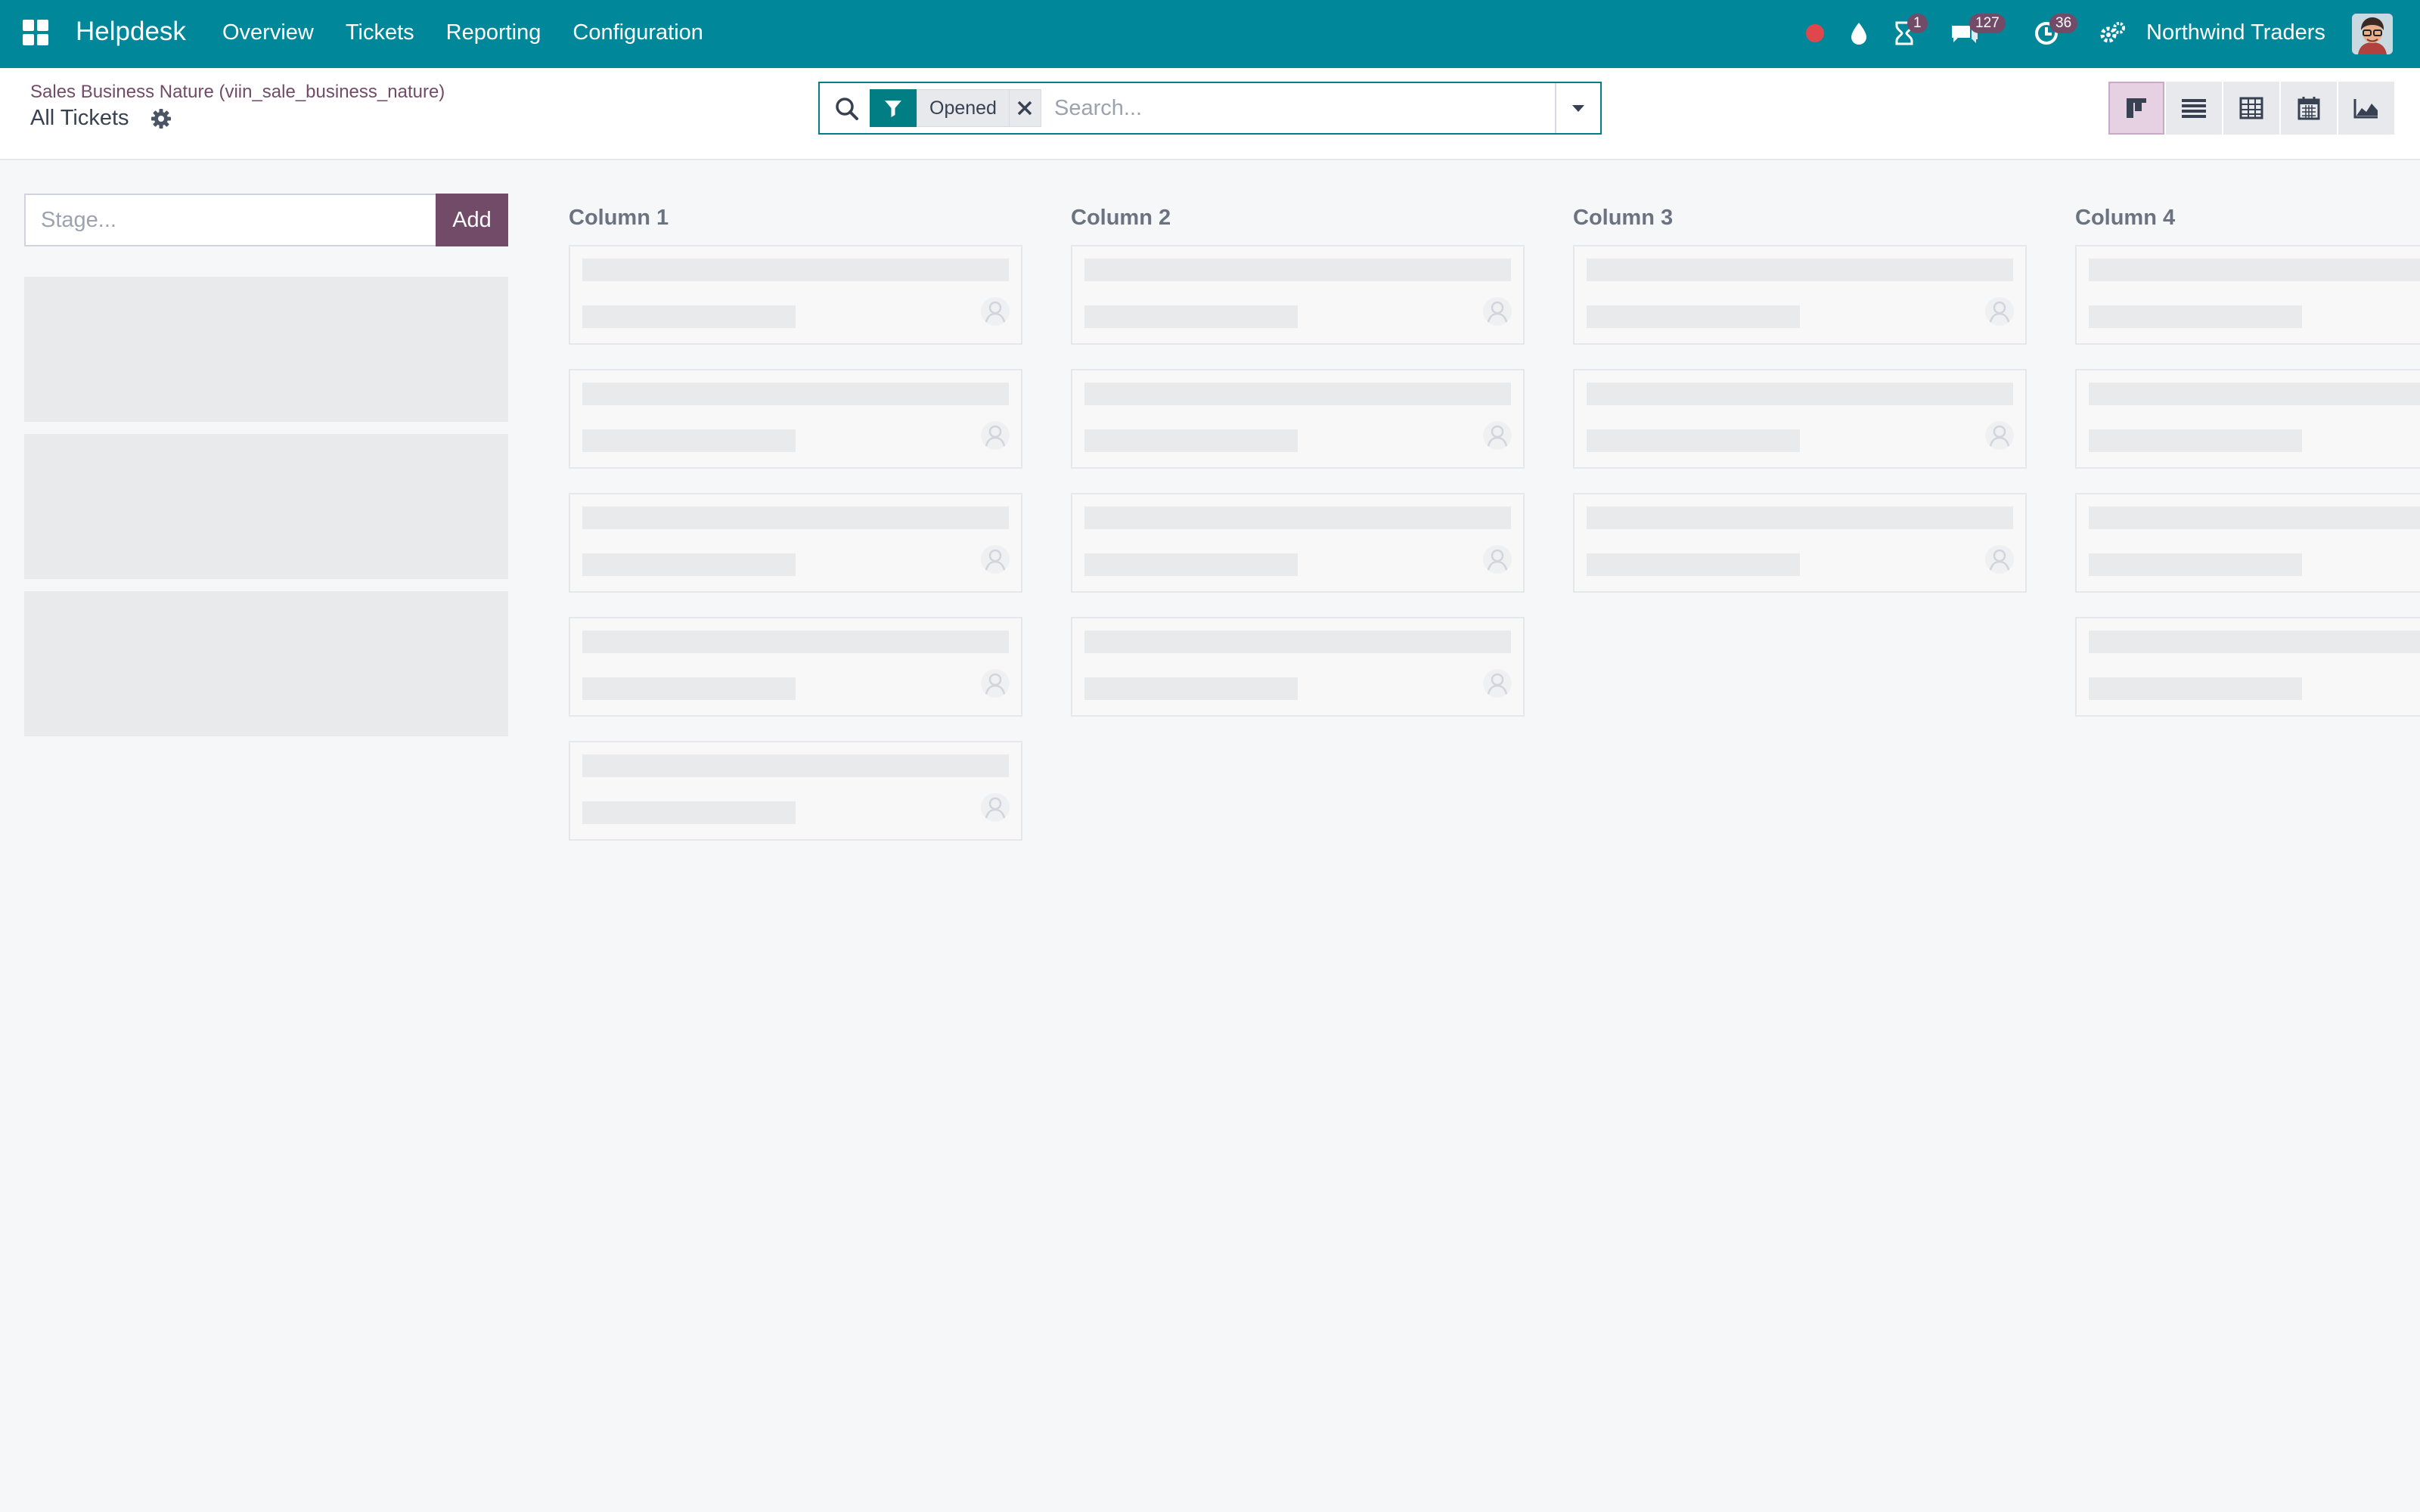 The image size is (2420, 1512). What do you see at coordinates (619, 218) in the screenshot?
I see `column-title: Column 1` at bounding box center [619, 218].